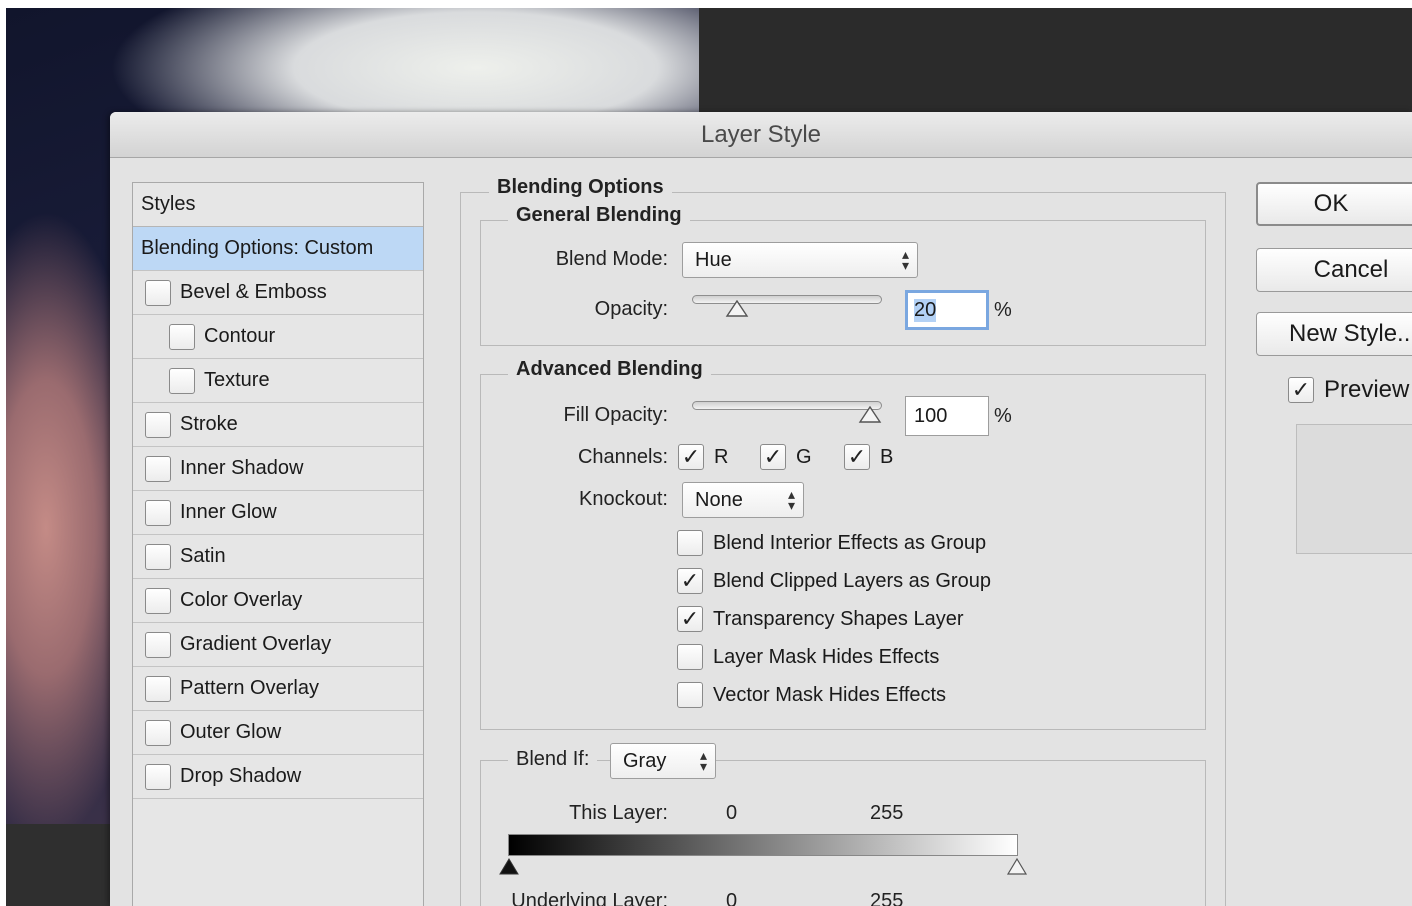 The height and width of the screenshot is (906, 1412). What do you see at coordinates (1017, 867) in the screenshot?
I see `this-layer-white-thumb-icon` at bounding box center [1017, 867].